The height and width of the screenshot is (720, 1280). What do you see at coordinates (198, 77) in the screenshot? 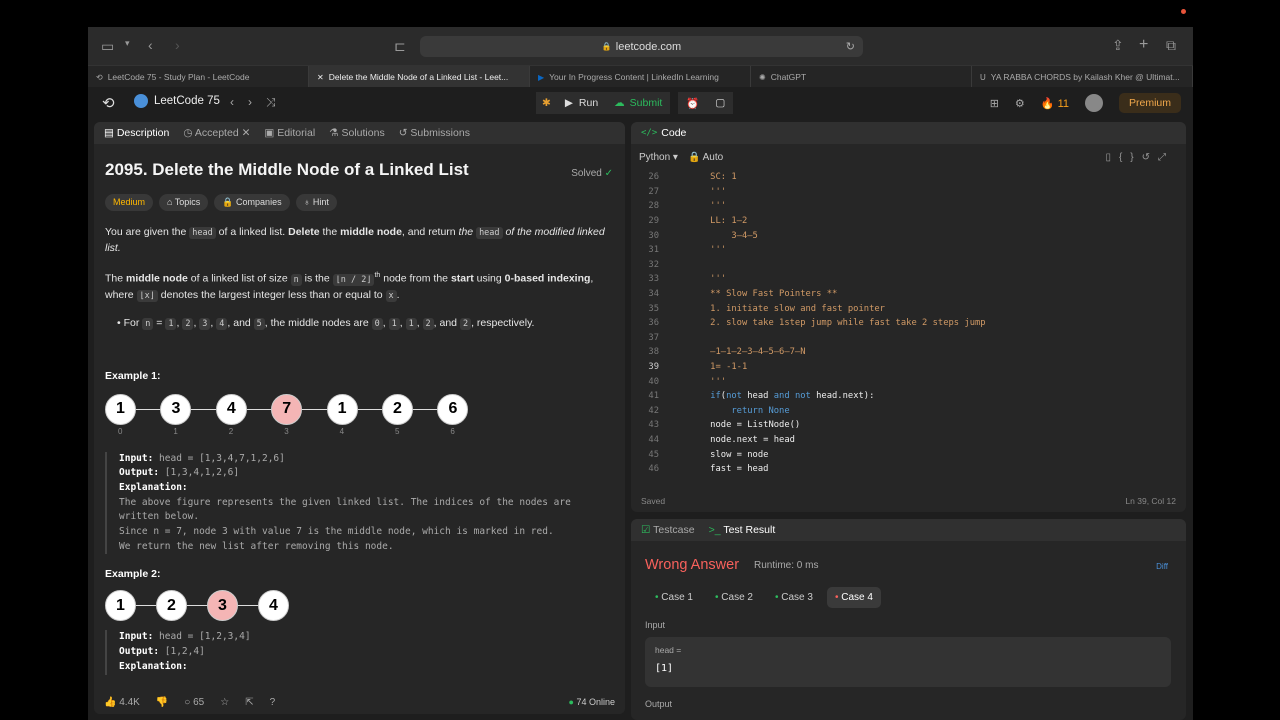
I see `browser-tab: ⟲ LeetCode 75 - Study Plan - LeetCode` at bounding box center [198, 77].